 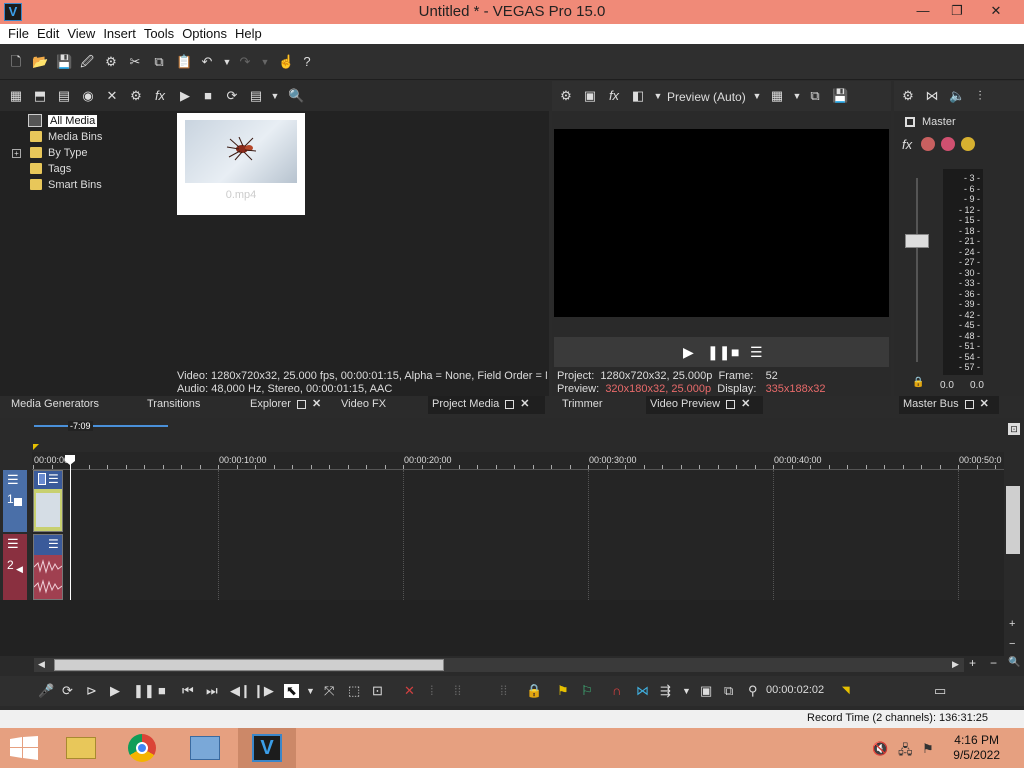 What do you see at coordinates (587, 691) in the screenshot?
I see `insert-region-icon: ⚐` at bounding box center [587, 691].